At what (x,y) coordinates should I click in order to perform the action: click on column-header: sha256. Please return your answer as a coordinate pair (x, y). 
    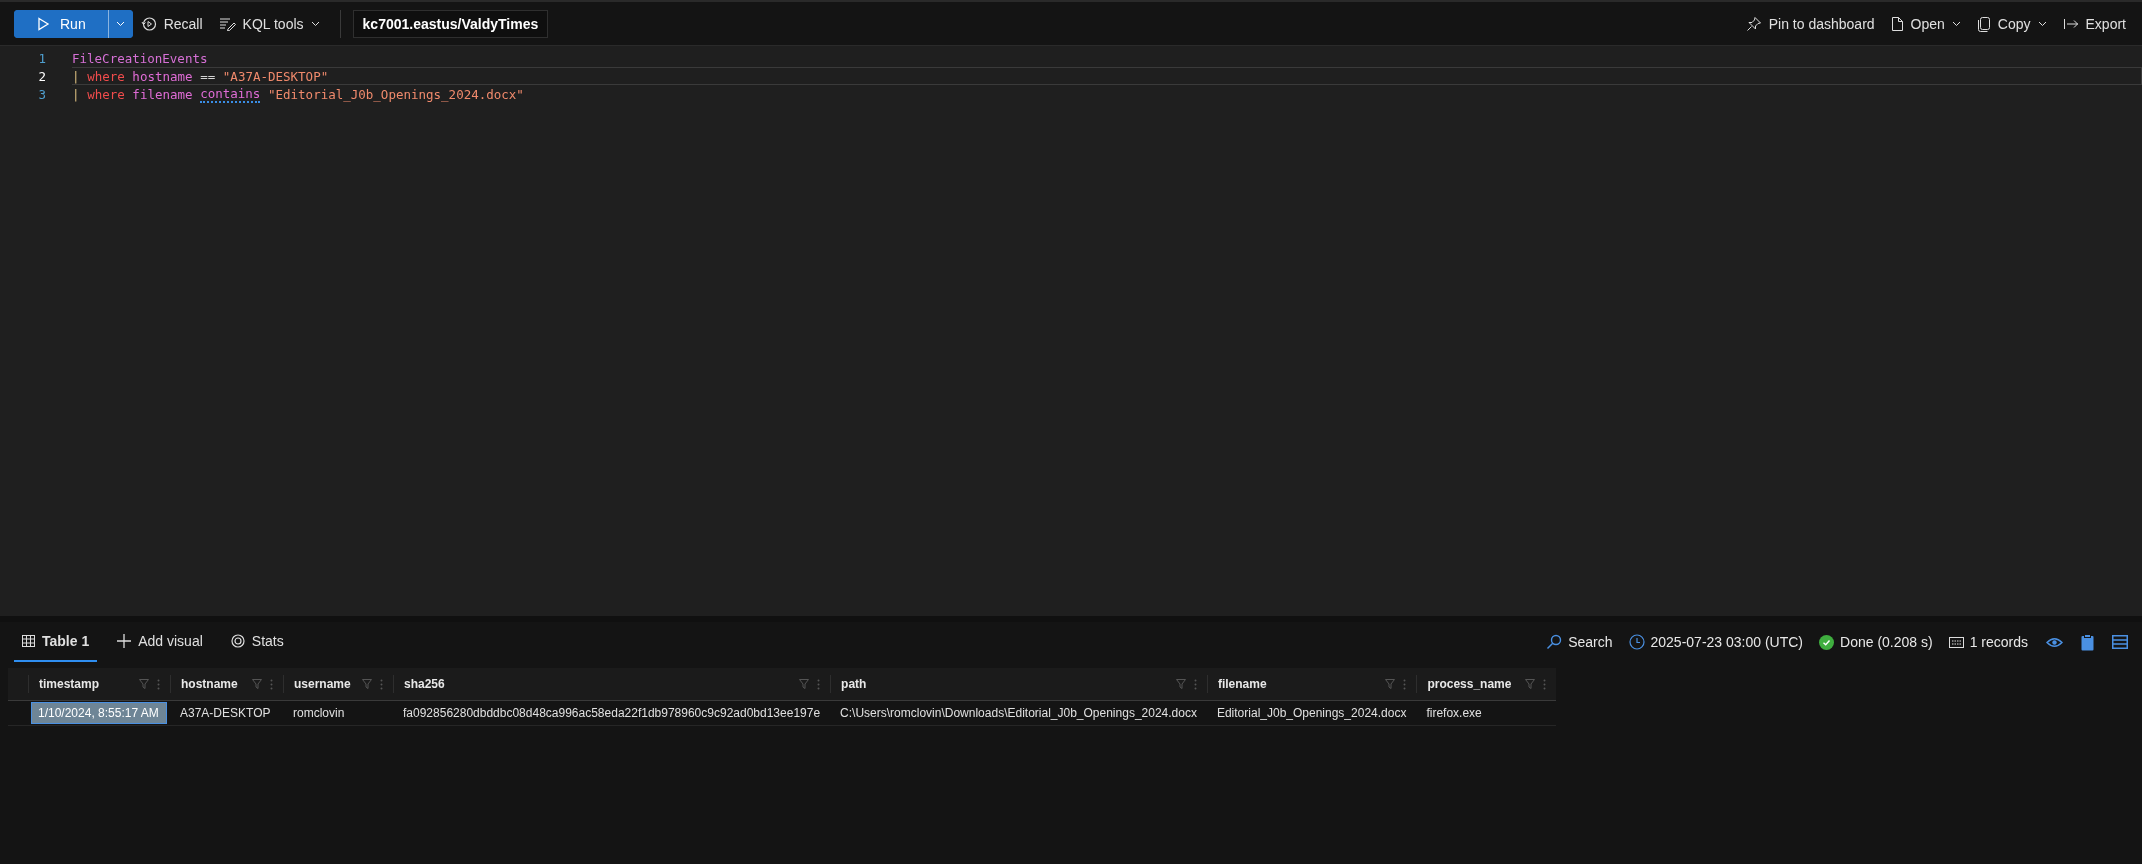
    Looking at the image, I should click on (425, 684).